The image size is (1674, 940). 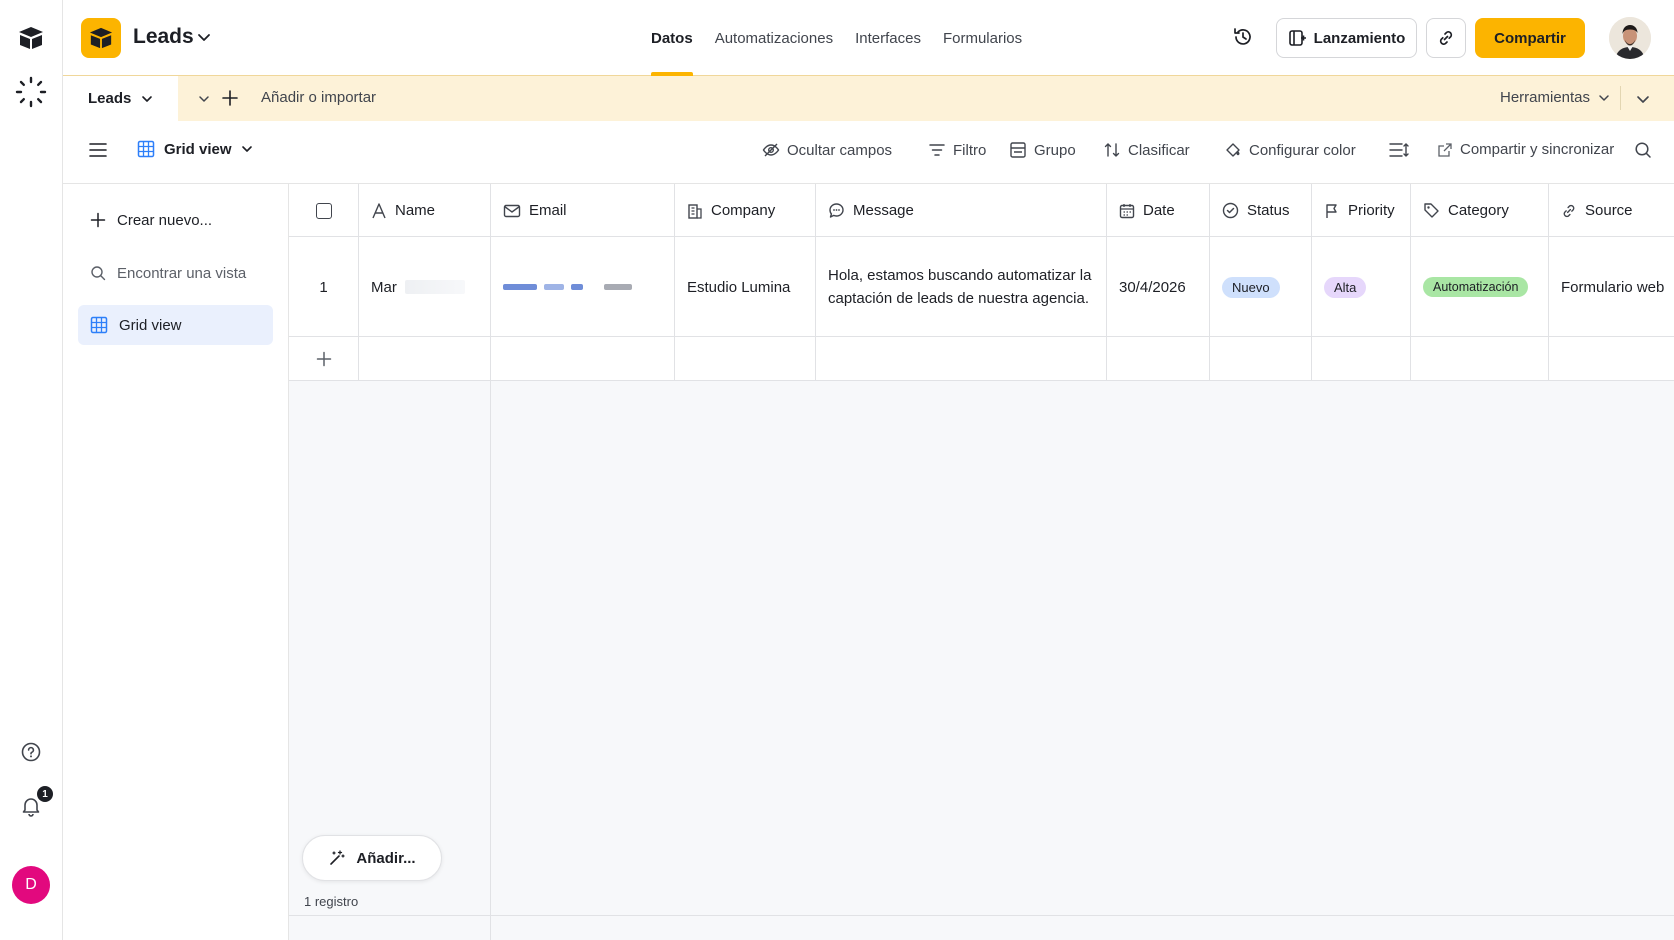 I want to click on cell-priority: Alta, so click(x=1361, y=287).